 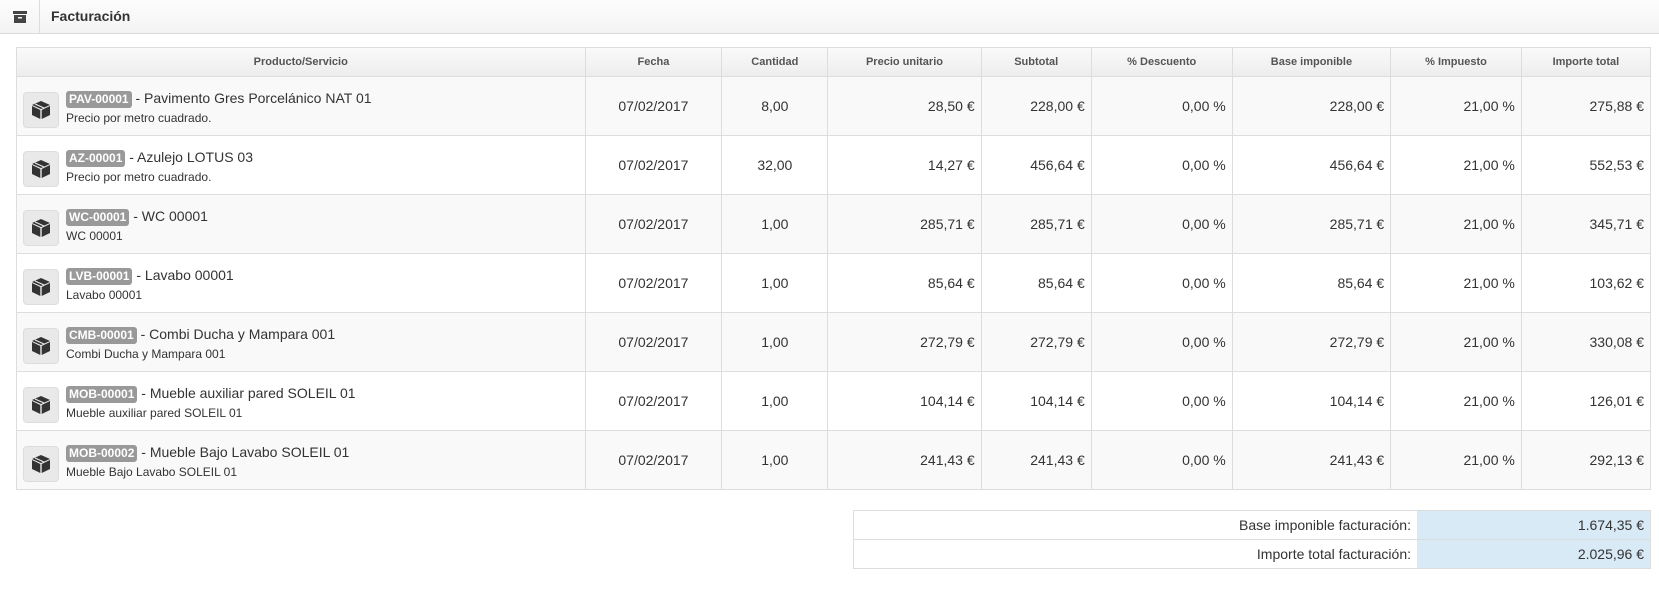 What do you see at coordinates (104, 294) in the screenshot?
I see `product-description: Lavabo 00001` at bounding box center [104, 294].